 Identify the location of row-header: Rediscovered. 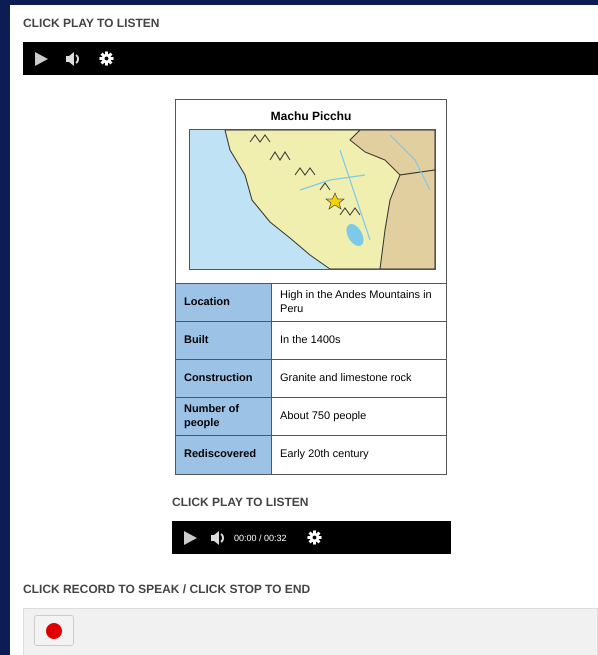
(224, 455).